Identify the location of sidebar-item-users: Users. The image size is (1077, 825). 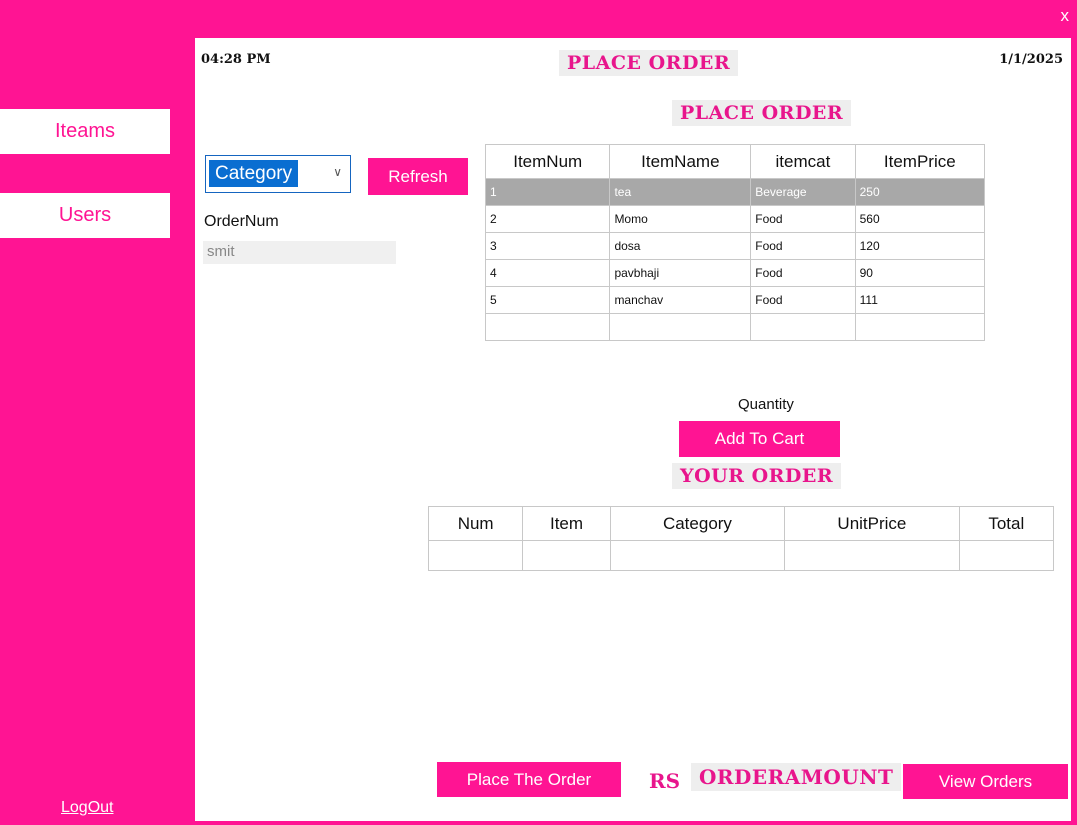
(85, 215).